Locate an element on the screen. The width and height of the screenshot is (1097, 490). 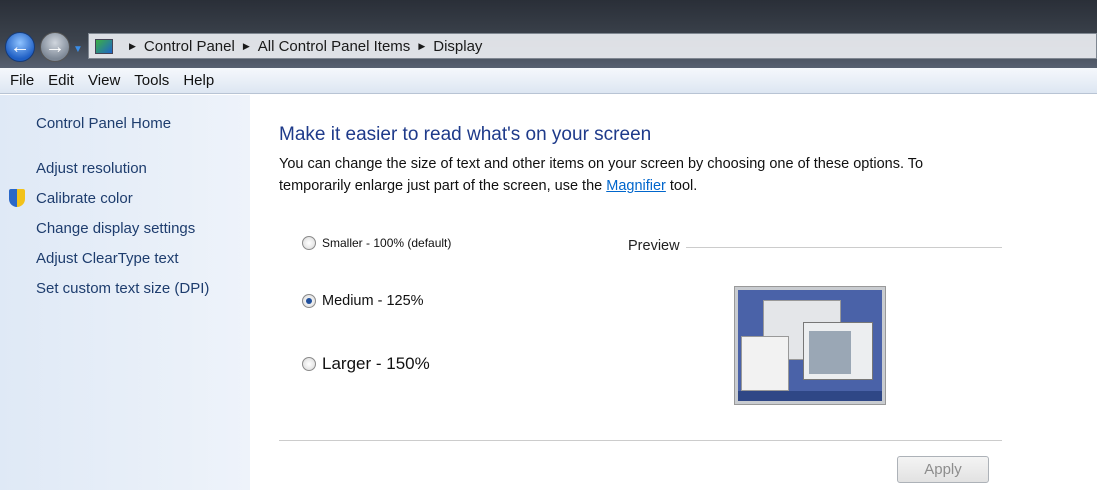
option-larger-label: Larger - 150% is located at coordinates (376, 363).